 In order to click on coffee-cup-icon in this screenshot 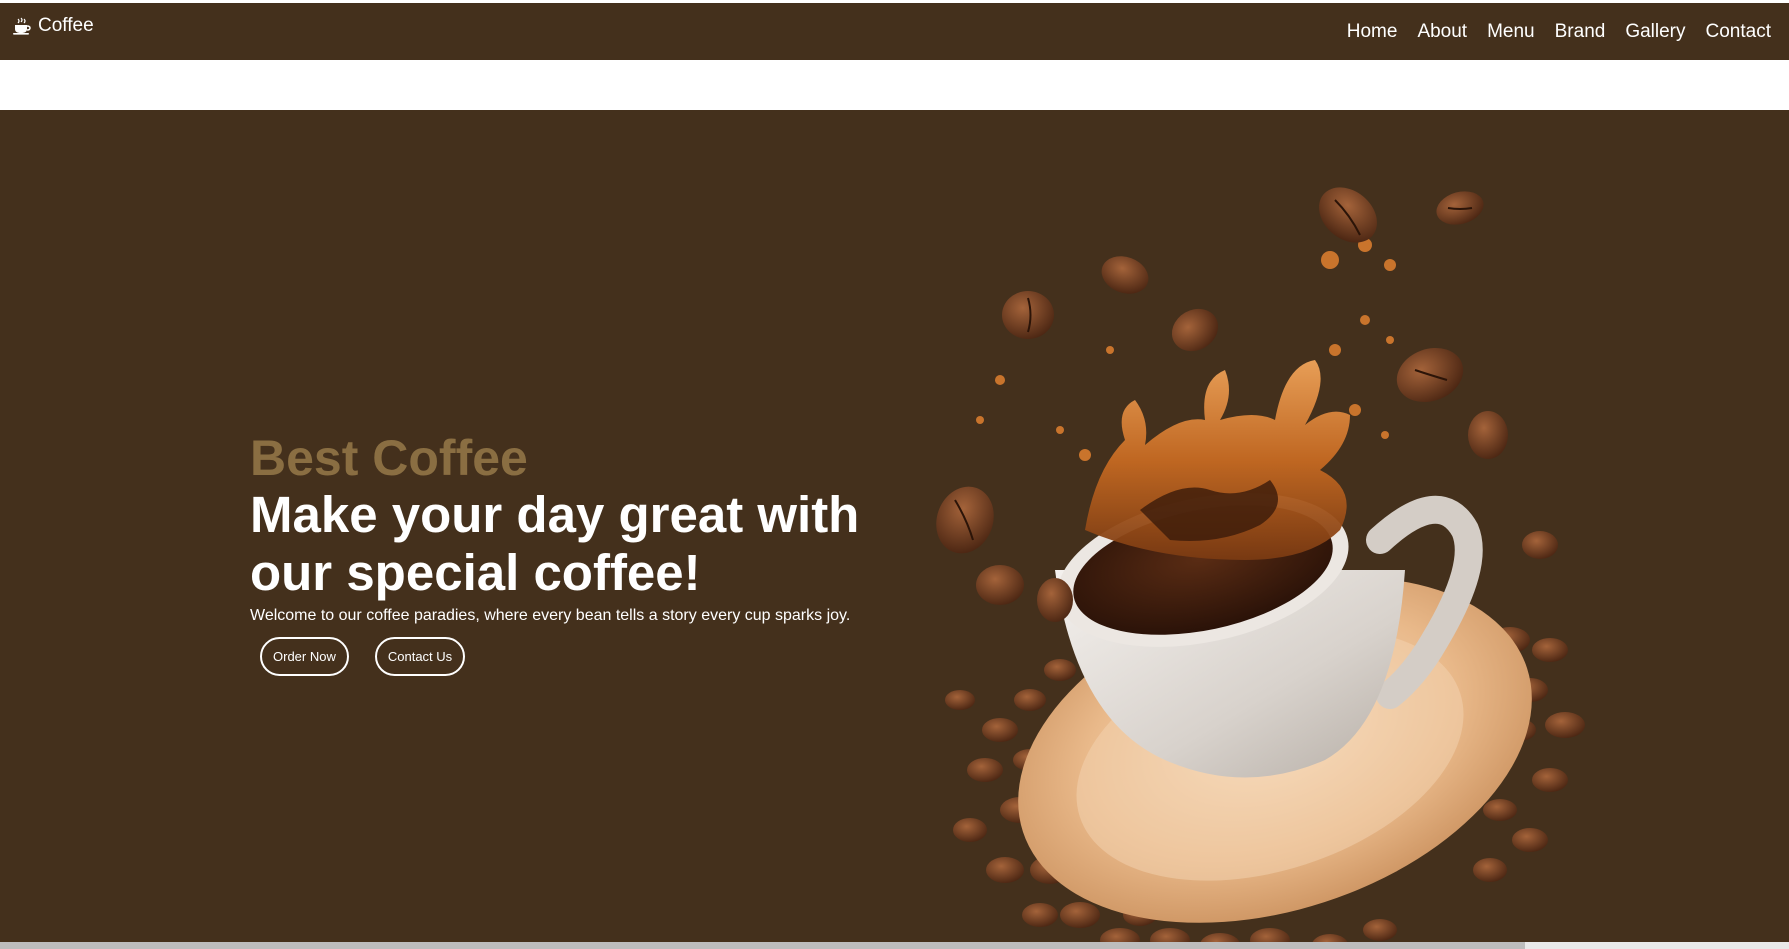, I will do `click(22, 26)`.